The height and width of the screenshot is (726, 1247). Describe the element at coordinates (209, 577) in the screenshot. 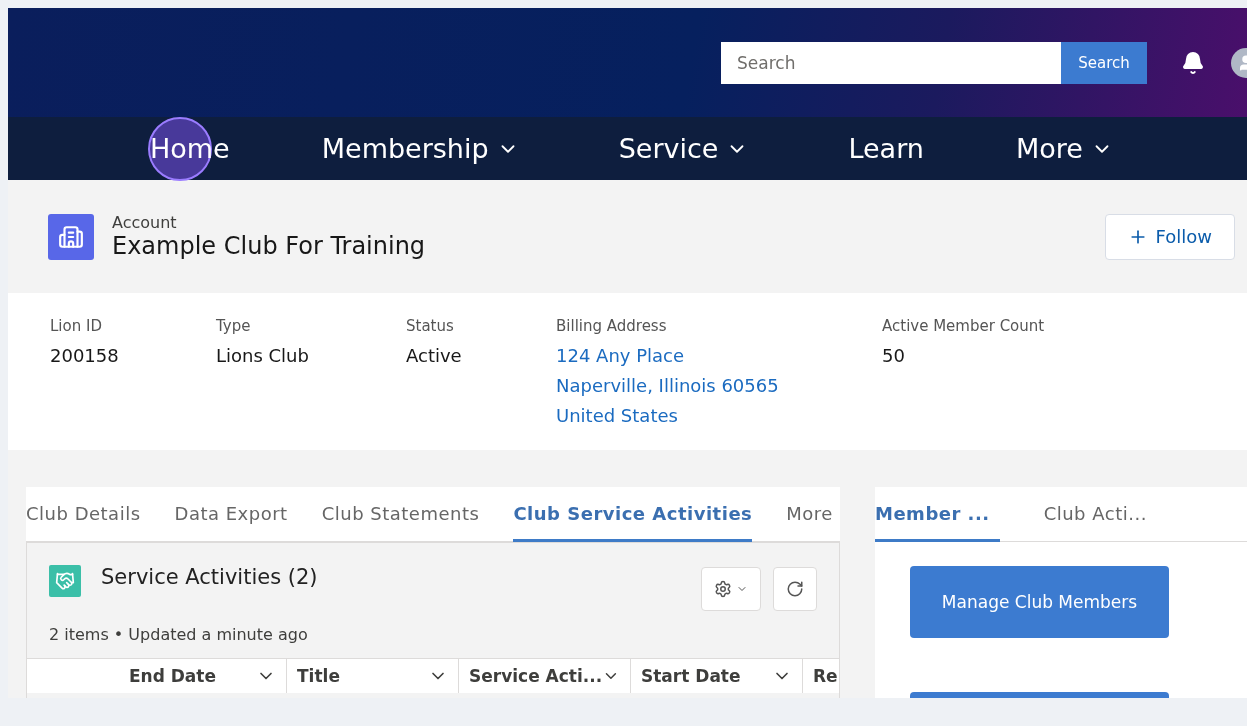

I see `list-title: Service Activities (2)` at that location.